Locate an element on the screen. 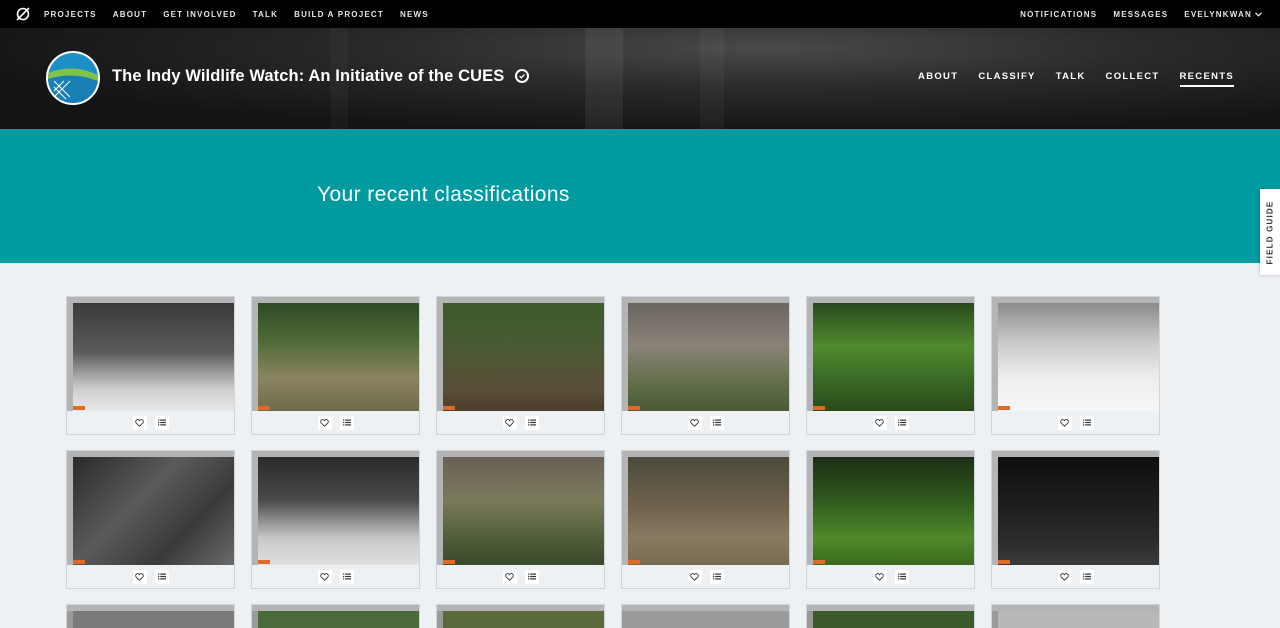 The height and width of the screenshot is (628, 1280). project-nav-collect: COLLECT is located at coordinates (1133, 79).